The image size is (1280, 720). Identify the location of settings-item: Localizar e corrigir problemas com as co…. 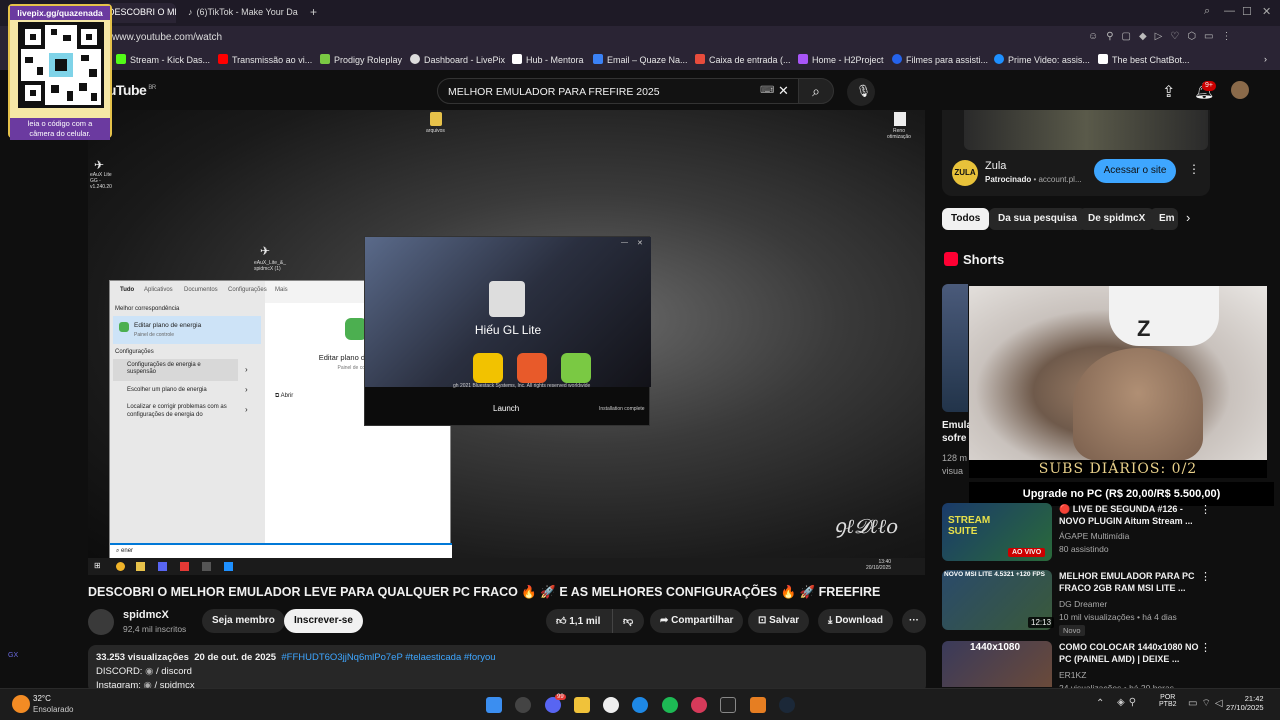
(183, 411).